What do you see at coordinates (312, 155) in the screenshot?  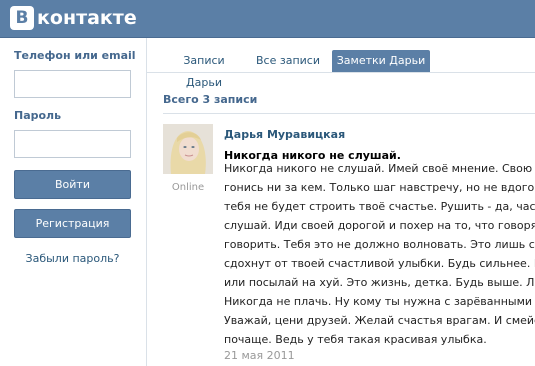 I see `post-title: Никогда никого не слушай.` at bounding box center [312, 155].